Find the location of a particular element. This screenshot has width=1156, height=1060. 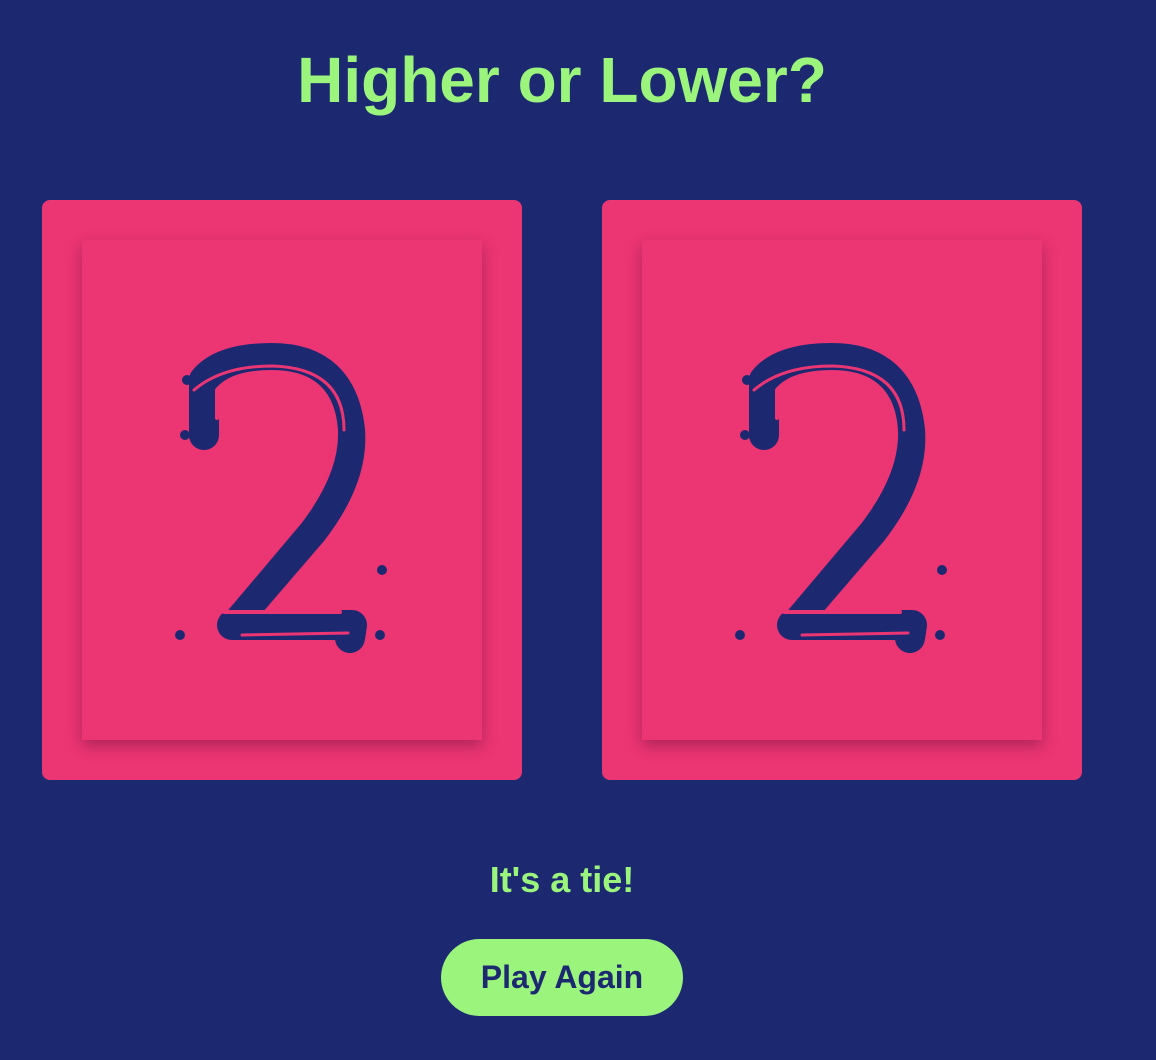

page-title: Higher or Lower? is located at coordinates (562, 80).